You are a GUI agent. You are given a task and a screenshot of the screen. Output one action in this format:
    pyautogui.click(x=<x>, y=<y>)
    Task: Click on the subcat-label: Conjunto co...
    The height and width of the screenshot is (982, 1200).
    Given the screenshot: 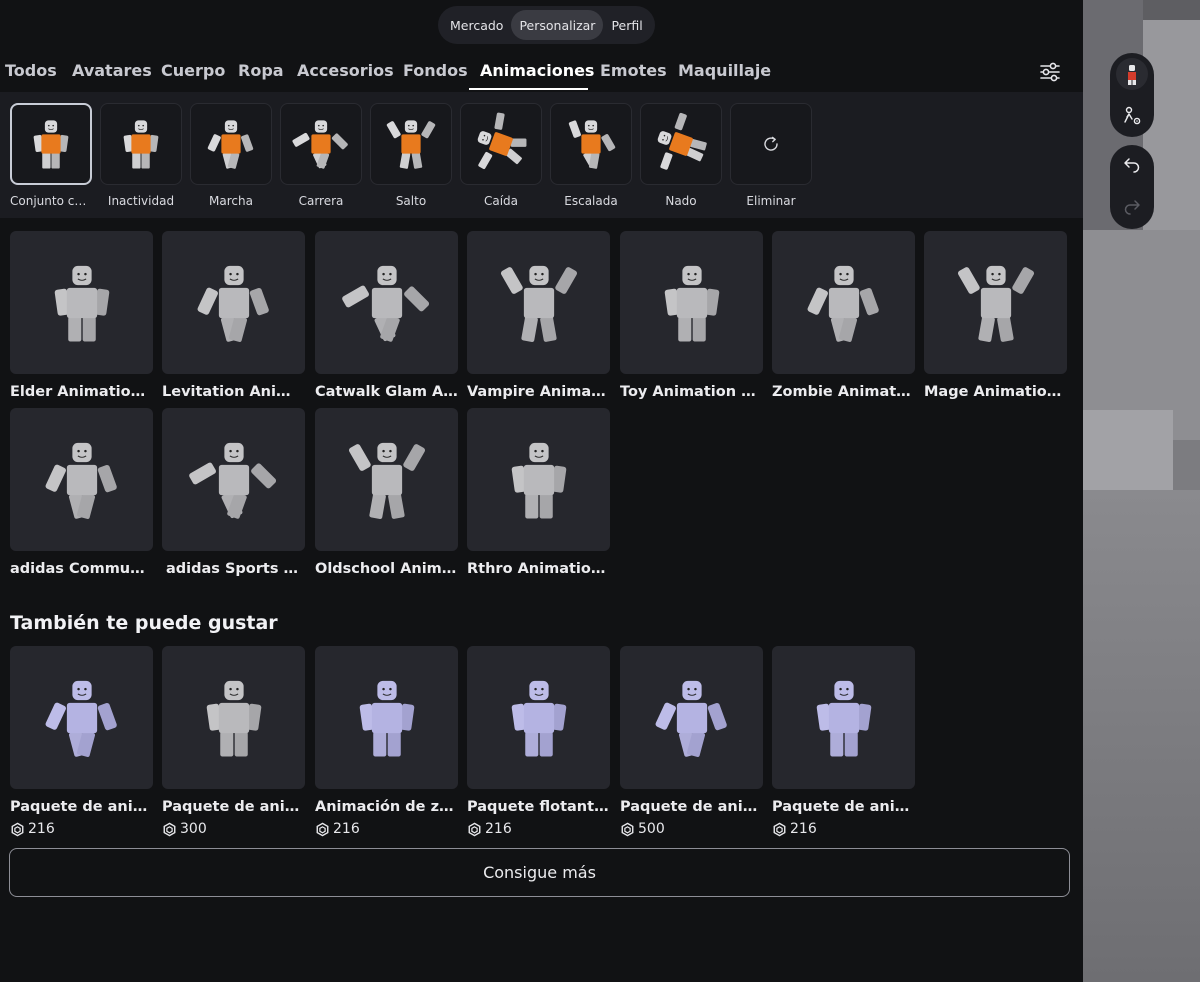 What is the action you would take?
    pyautogui.click(x=51, y=201)
    